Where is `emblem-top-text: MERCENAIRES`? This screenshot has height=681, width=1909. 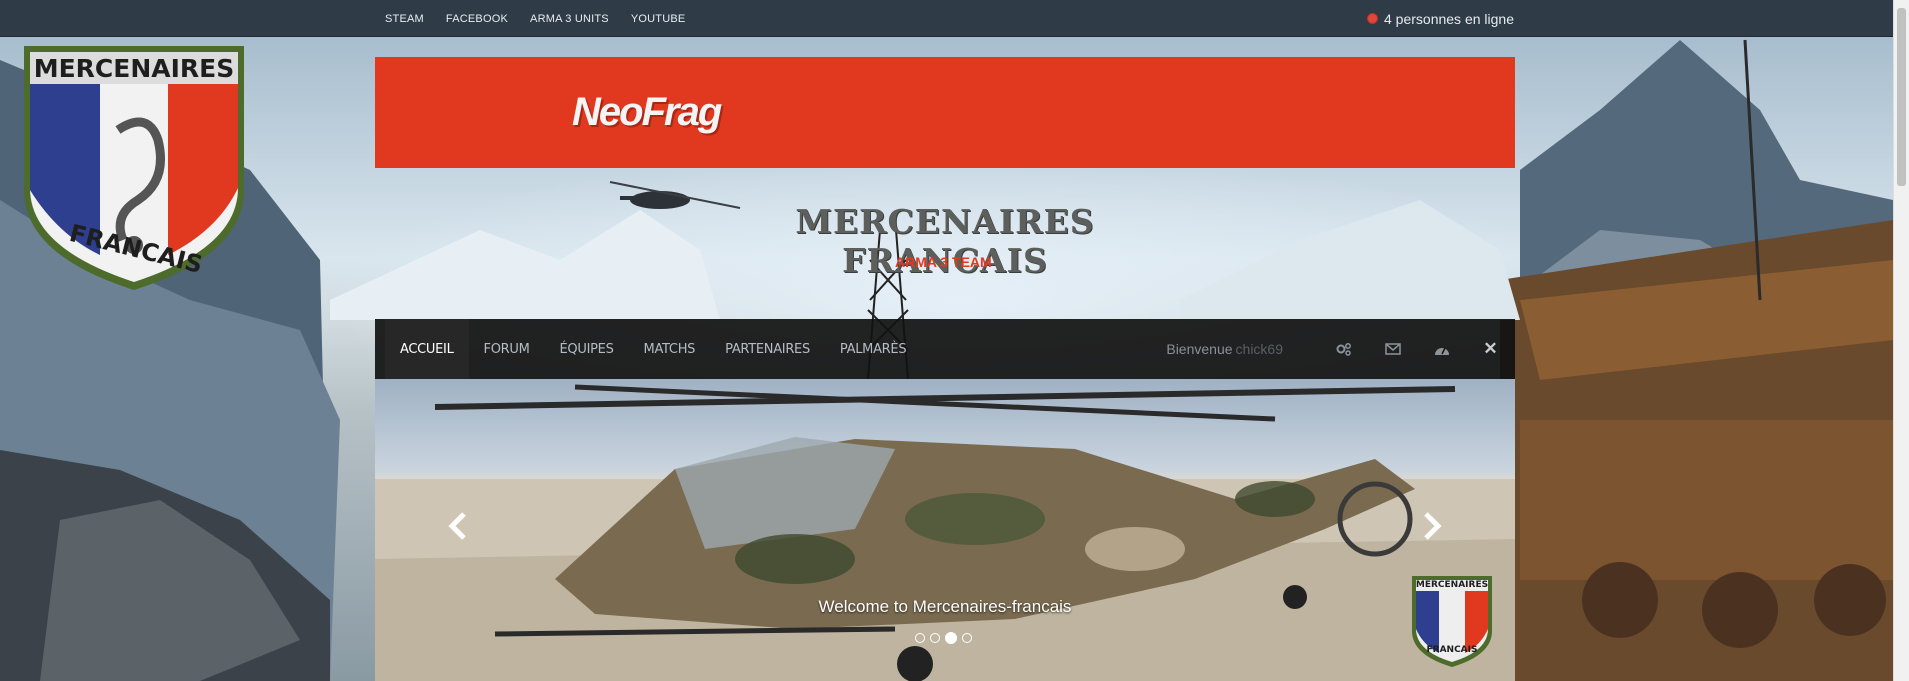 emblem-top-text: MERCENAIRES is located at coordinates (134, 68).